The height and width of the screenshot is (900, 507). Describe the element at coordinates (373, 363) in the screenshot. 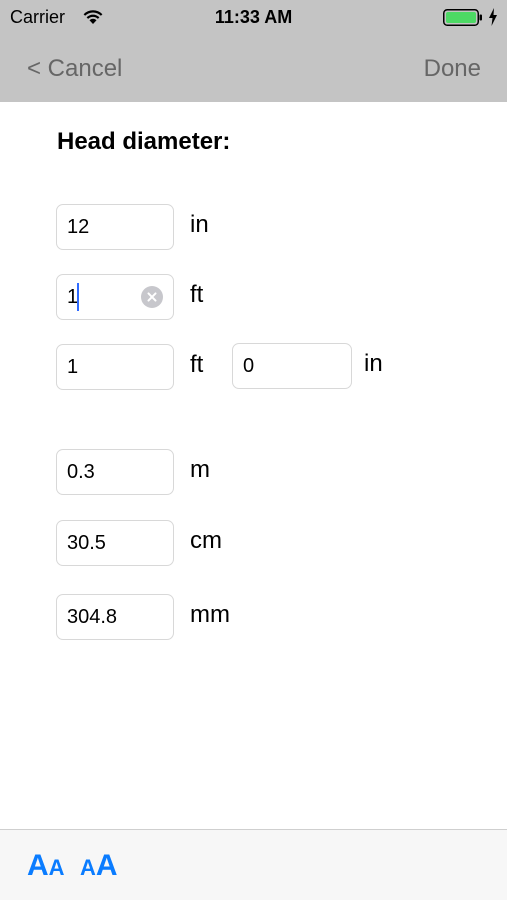

I see `inches-part-unit-label: in` at that location.